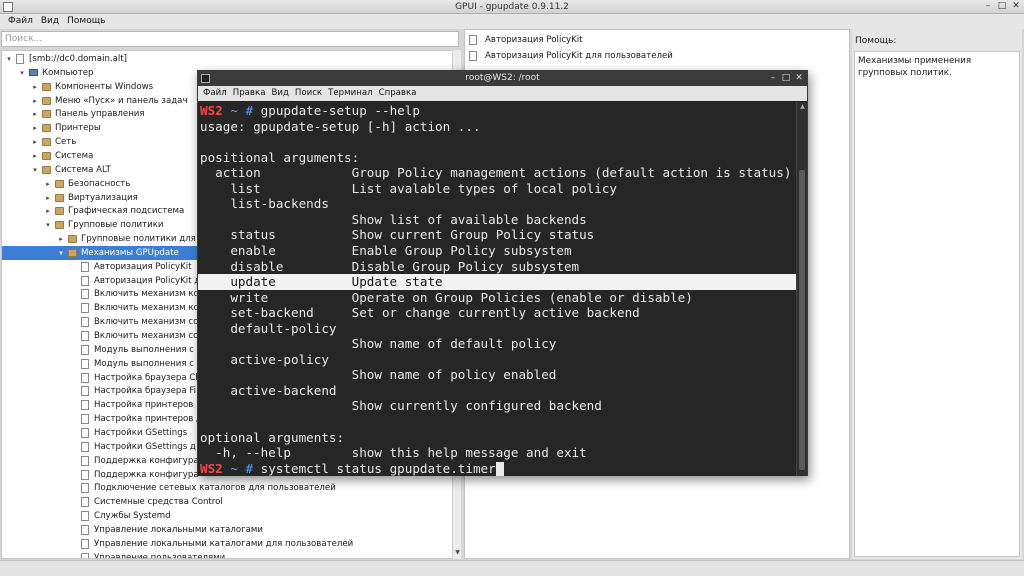 The image size is (1024, 576). Describe the element at coordinates (350, 93) in the screenshot. I see `terminal-menu-terminal: Терминал` at that location.